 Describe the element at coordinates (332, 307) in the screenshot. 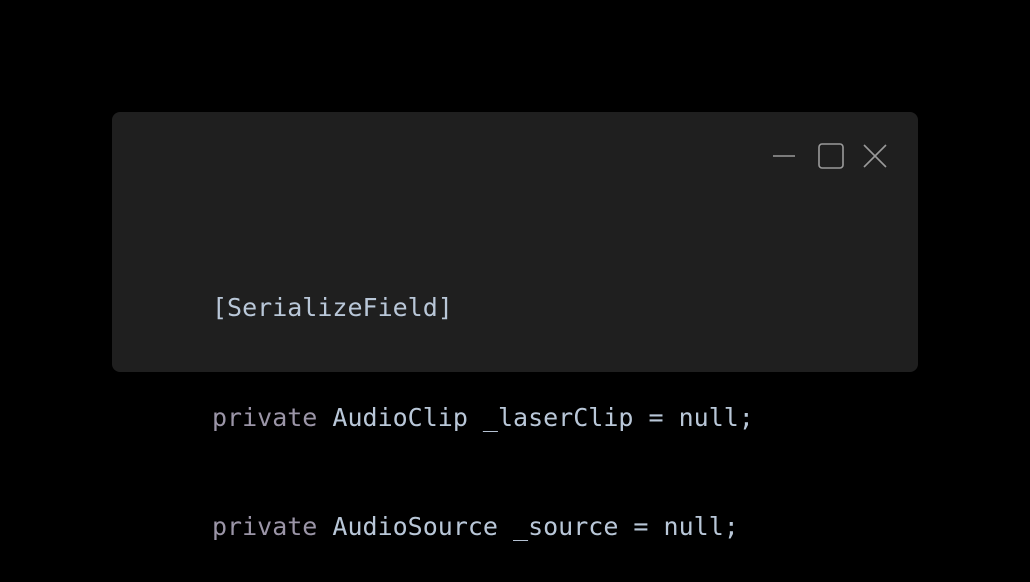

I see `attribute-text: [SerializeField]` at that location.